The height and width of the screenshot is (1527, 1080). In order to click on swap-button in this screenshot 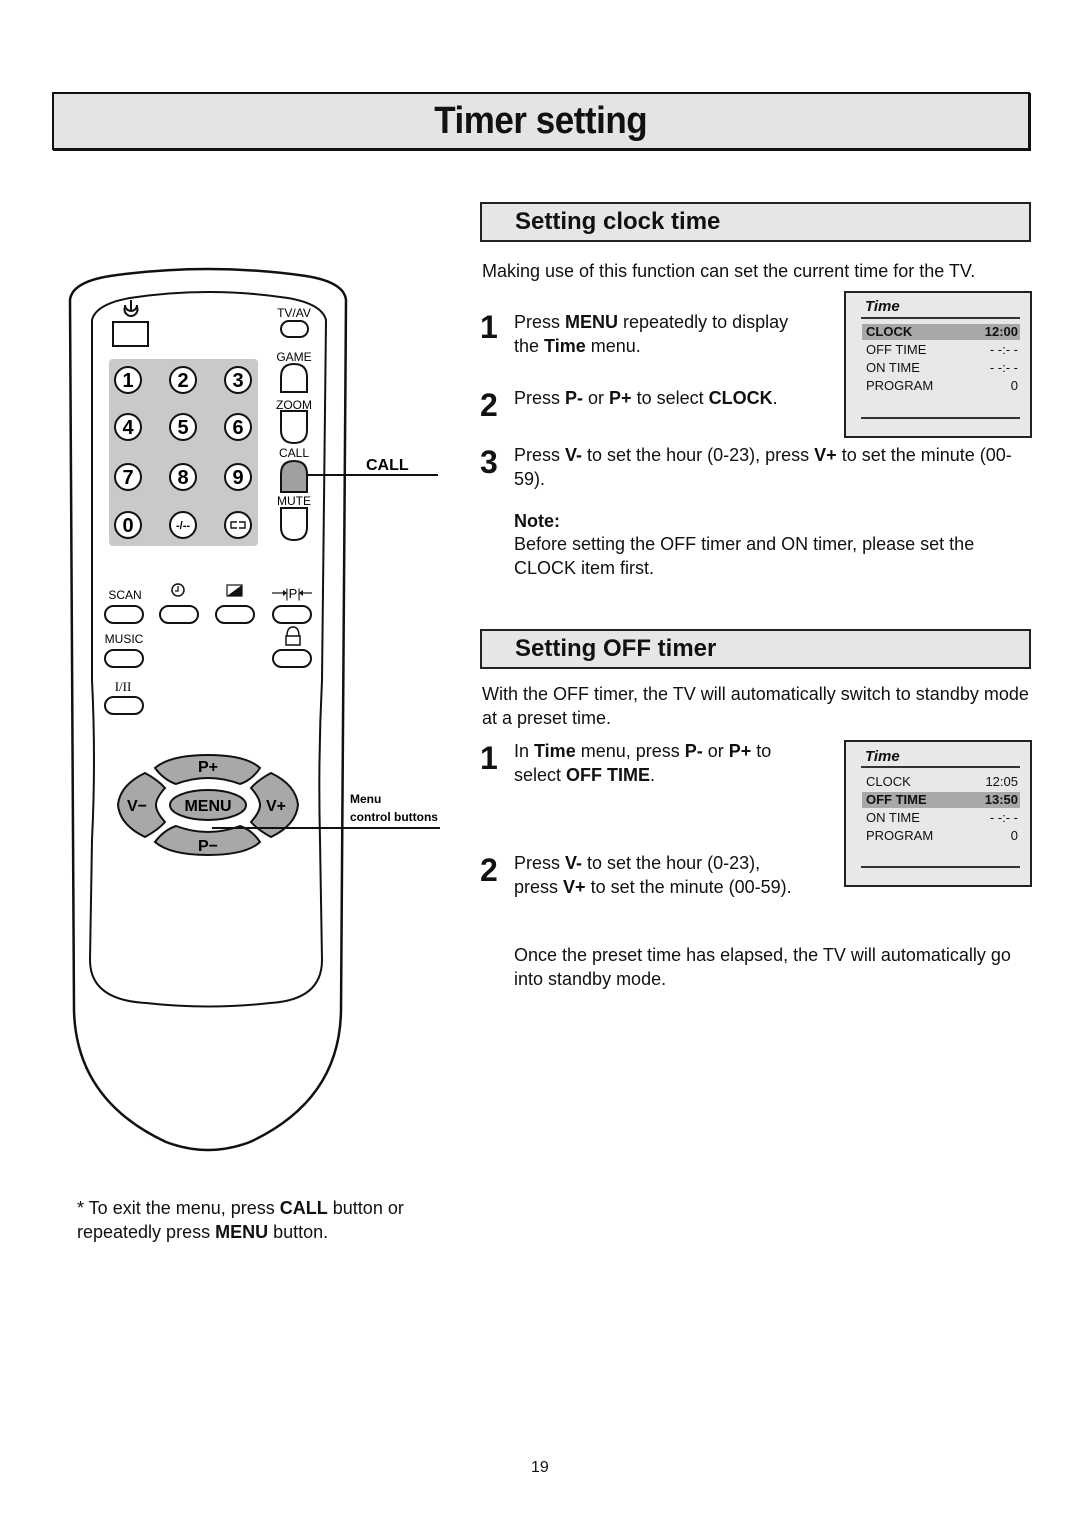, I will do `click(238, 525)`.